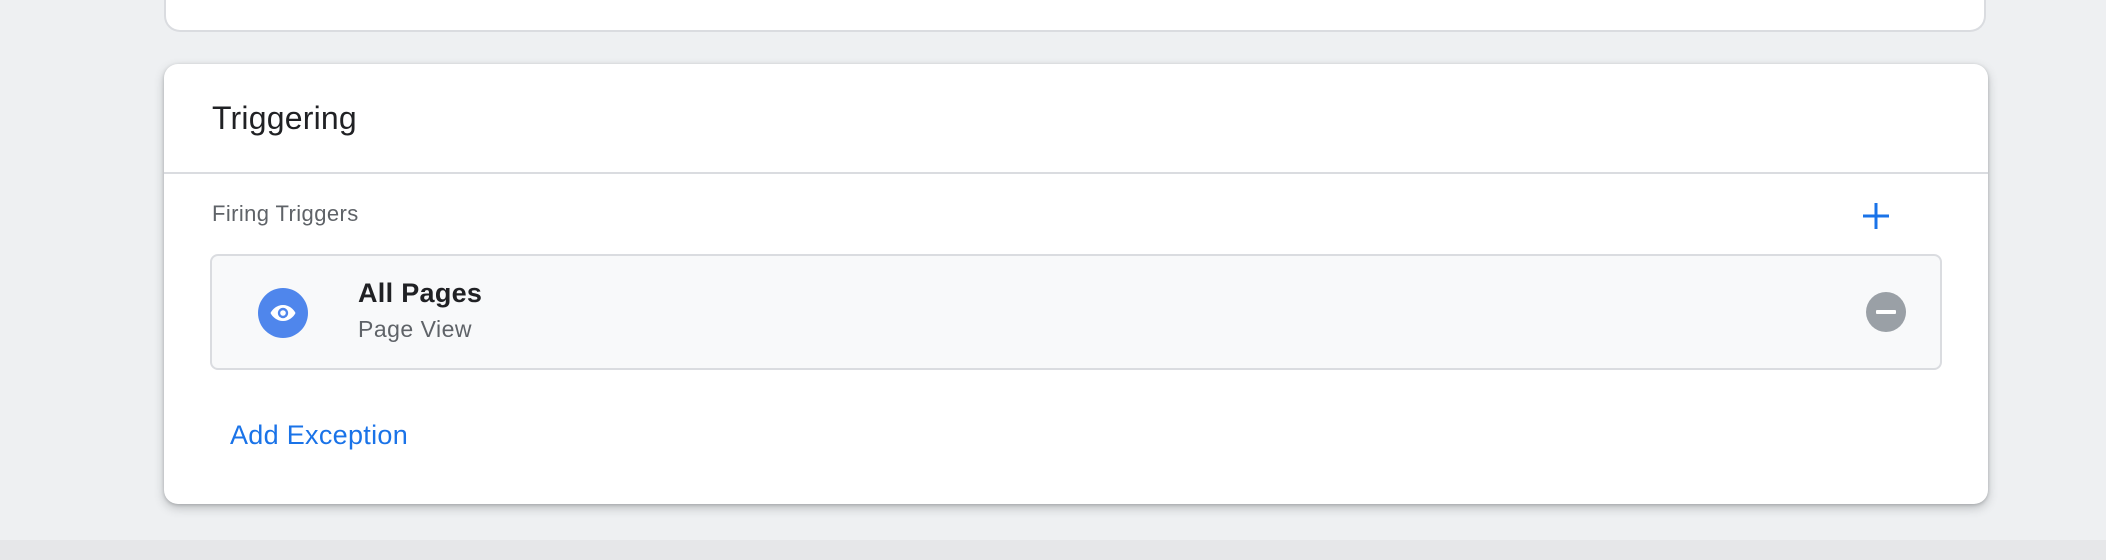 The image size is (2106, 560). I want to click on add-exception-link: Add Exception, so click(319, 435).